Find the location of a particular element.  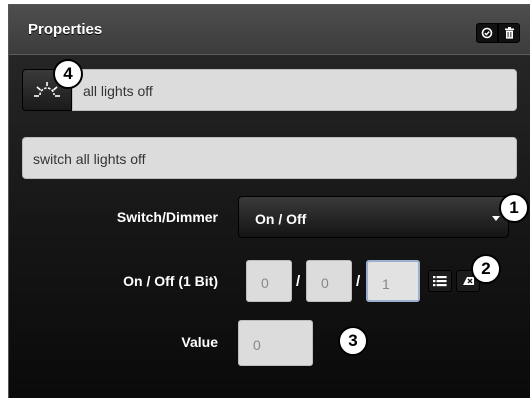

delete-button is located at coordinates (509, 33).